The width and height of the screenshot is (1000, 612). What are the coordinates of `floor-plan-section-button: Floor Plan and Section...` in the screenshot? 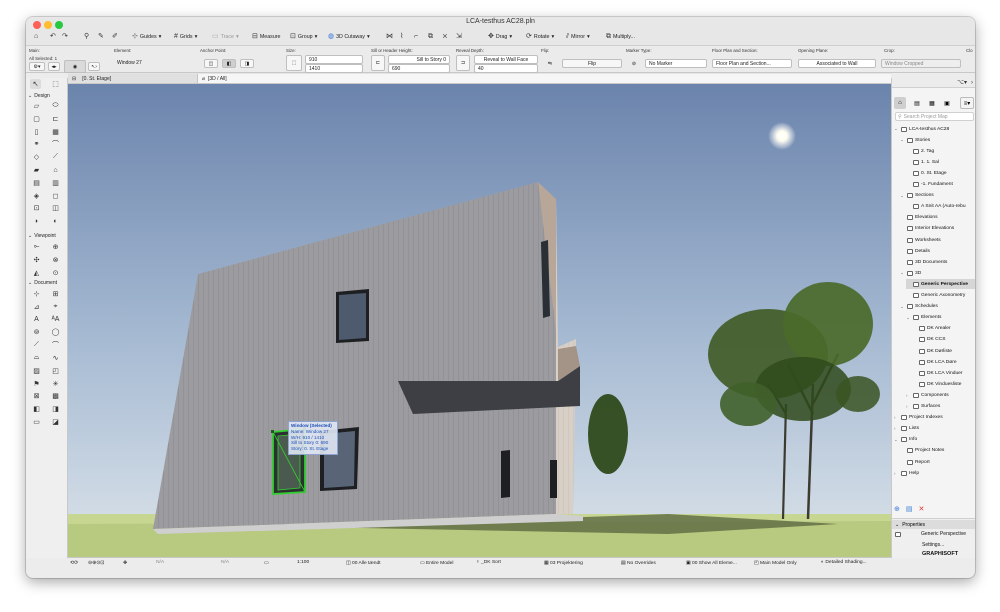 It's located at (752, 63).